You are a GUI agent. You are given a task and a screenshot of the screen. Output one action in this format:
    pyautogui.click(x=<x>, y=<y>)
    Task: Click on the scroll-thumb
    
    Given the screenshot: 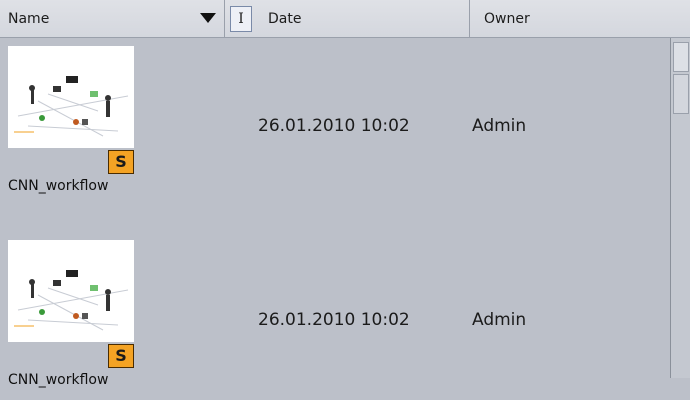 What is the action you would take?
    pyautogui.click(x=681, y=94)
    